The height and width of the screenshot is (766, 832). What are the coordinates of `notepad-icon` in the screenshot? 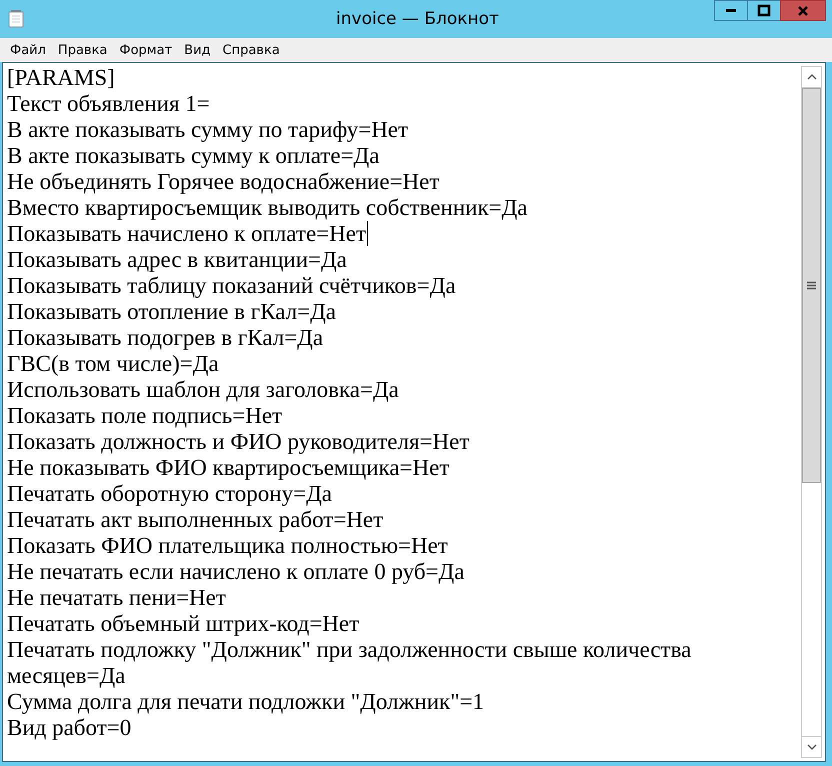 It's located at (16, 19).